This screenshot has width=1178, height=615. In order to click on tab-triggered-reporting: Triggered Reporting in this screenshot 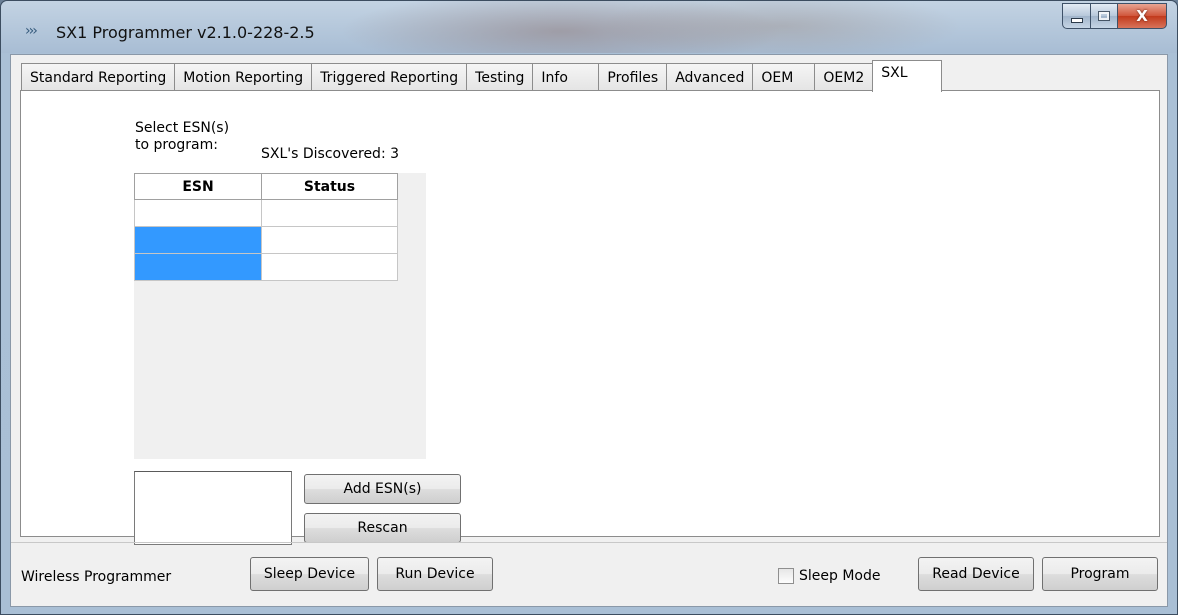, I will do `click(389, 77)`.